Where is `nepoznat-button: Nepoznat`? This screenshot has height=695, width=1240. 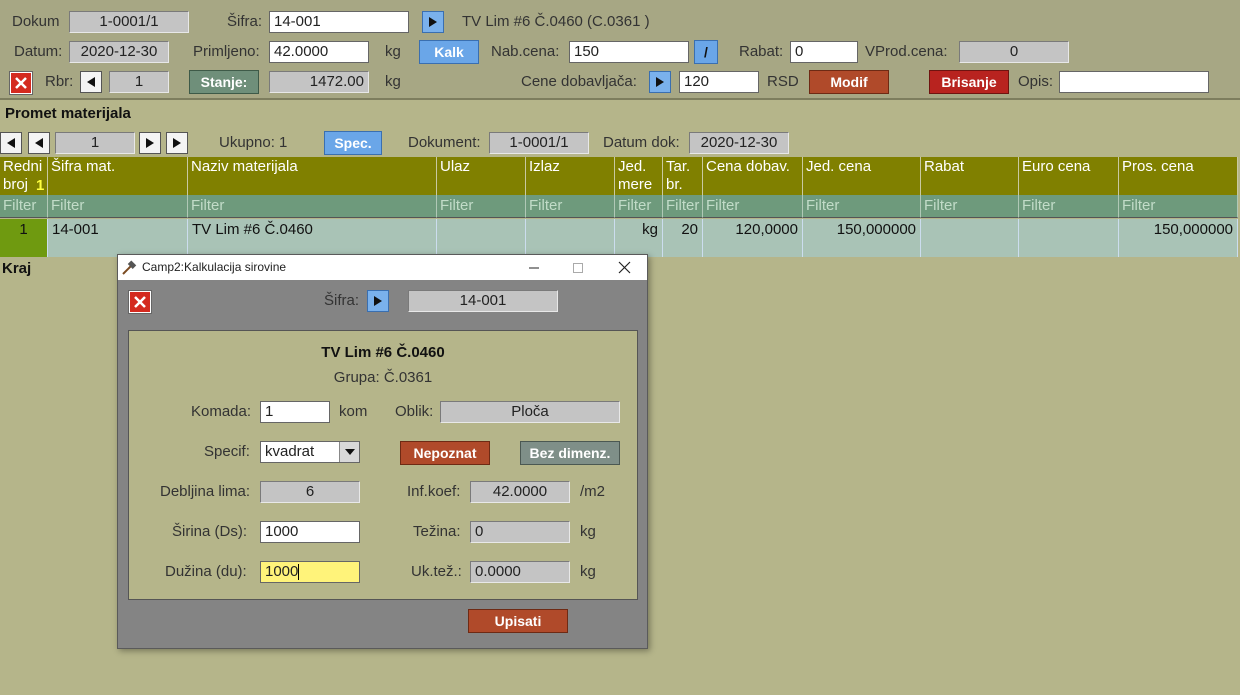 nepoznat-button: Nepoznat is located at coordinates (445, 453).